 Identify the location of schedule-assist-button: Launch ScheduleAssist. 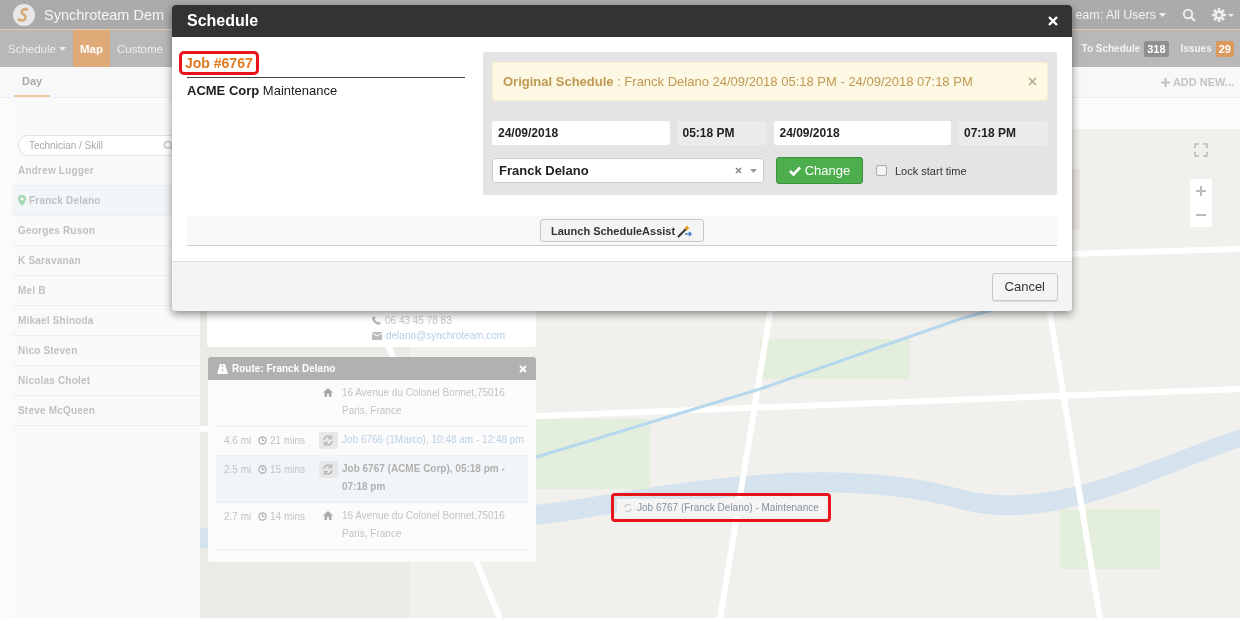
(622, 230).